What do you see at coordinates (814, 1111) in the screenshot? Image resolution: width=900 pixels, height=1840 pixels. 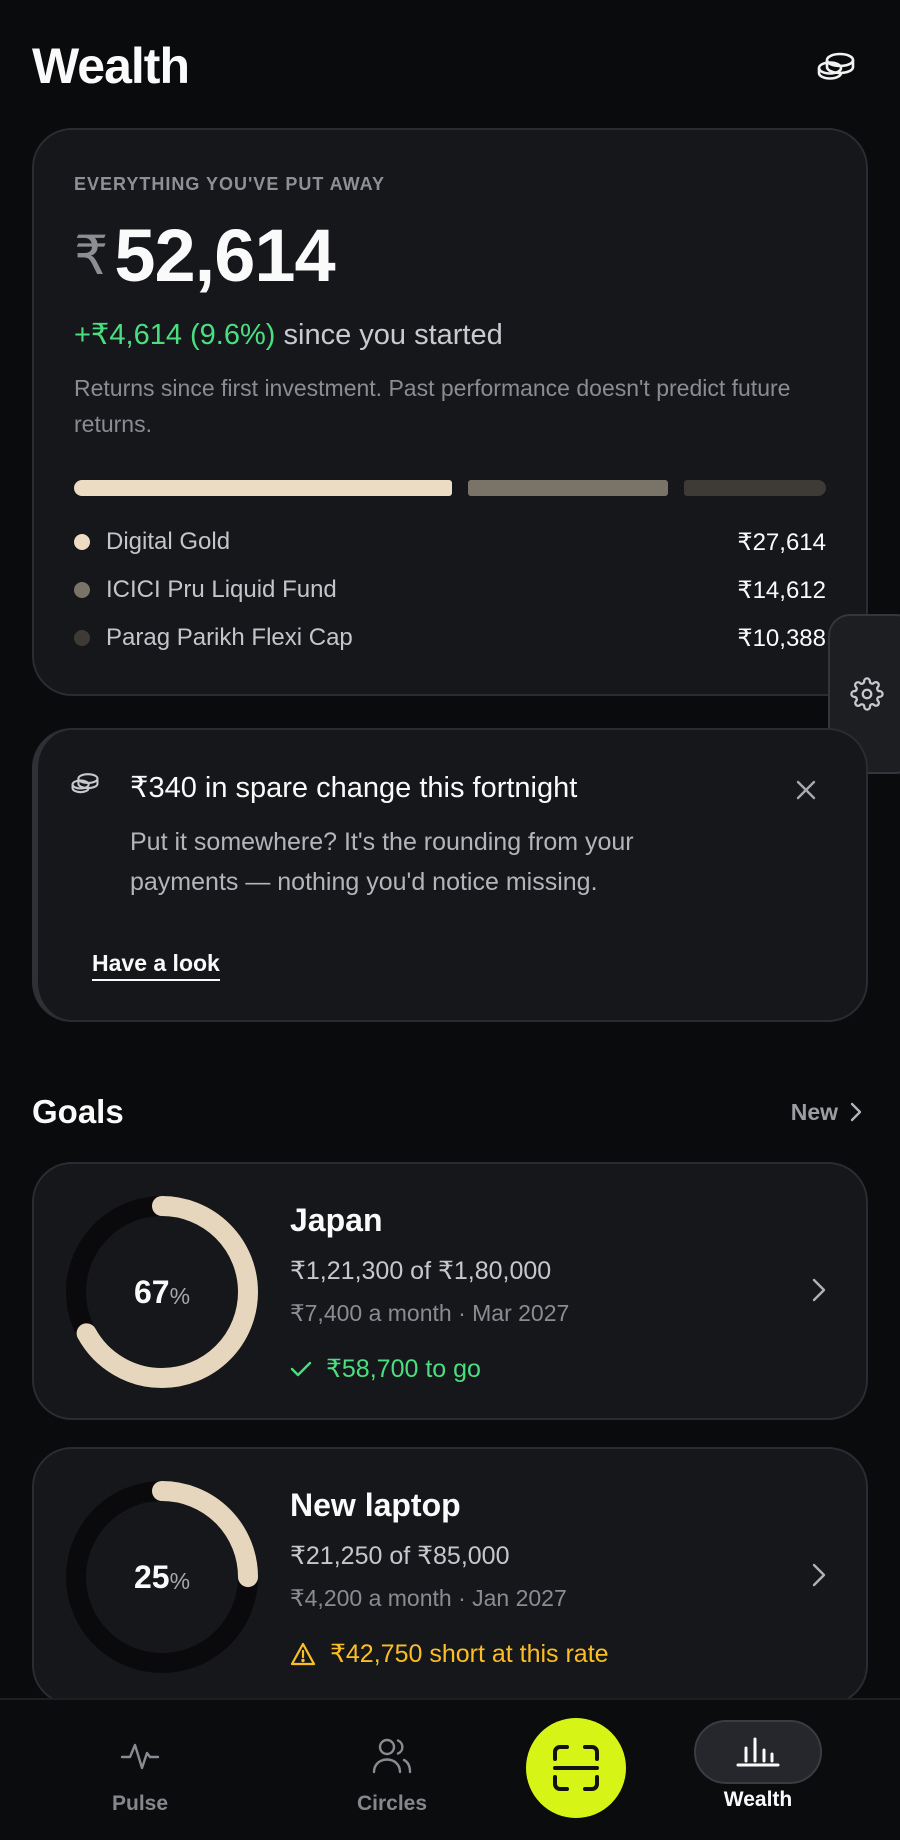 I see `new-goal-label: New` at bounding box center [814, 1111].